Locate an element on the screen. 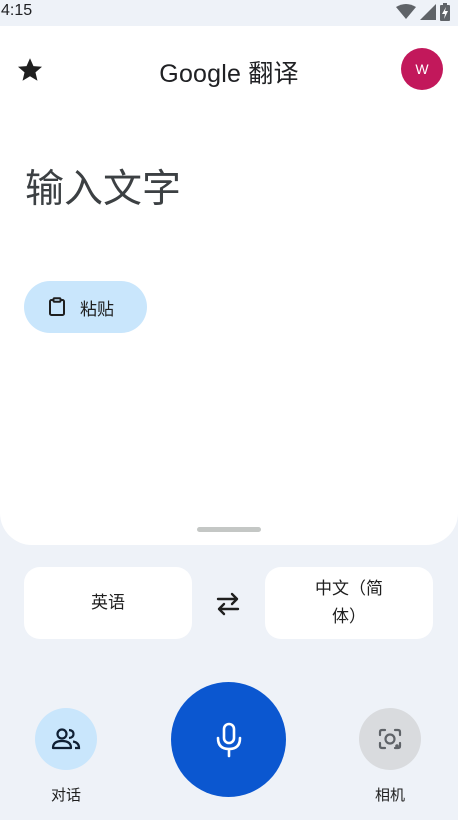  status-icons is located at coordinates (423, 12).